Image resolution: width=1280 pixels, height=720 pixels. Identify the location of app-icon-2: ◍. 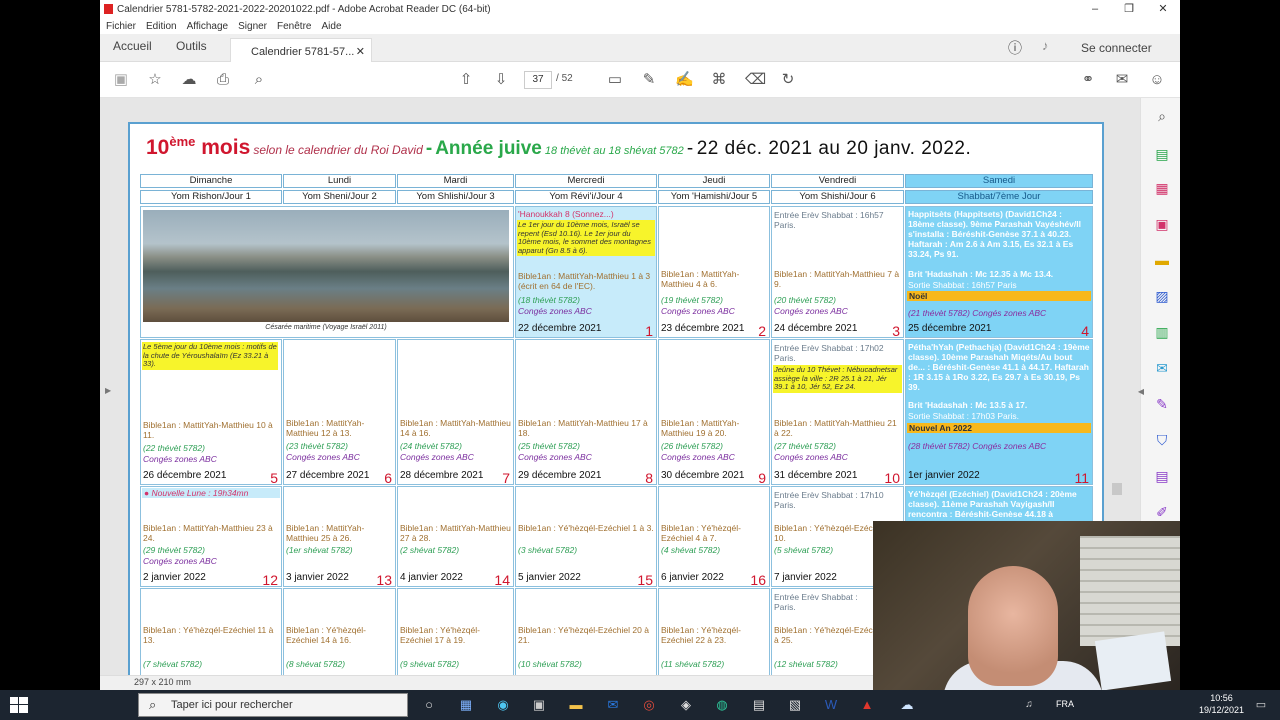
(722, 705).